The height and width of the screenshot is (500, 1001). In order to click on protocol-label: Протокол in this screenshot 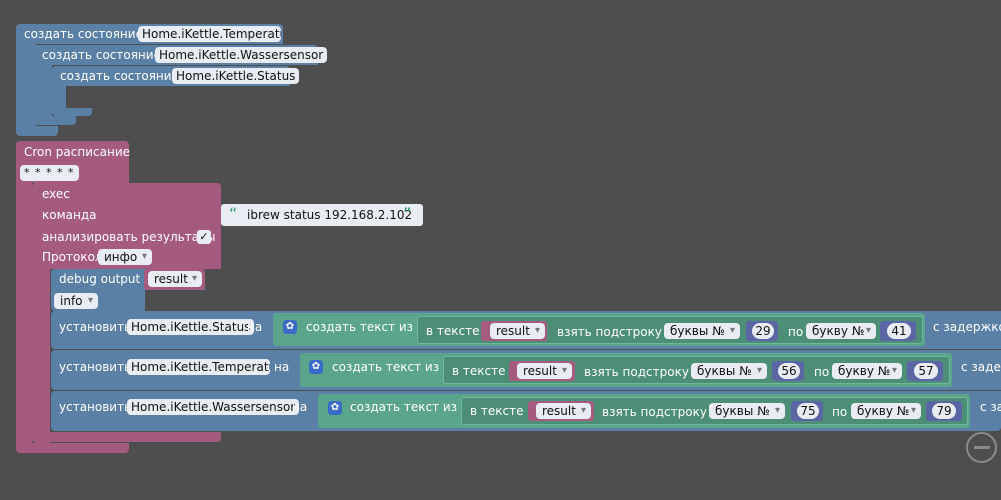, I will do `click(72, 257)`.